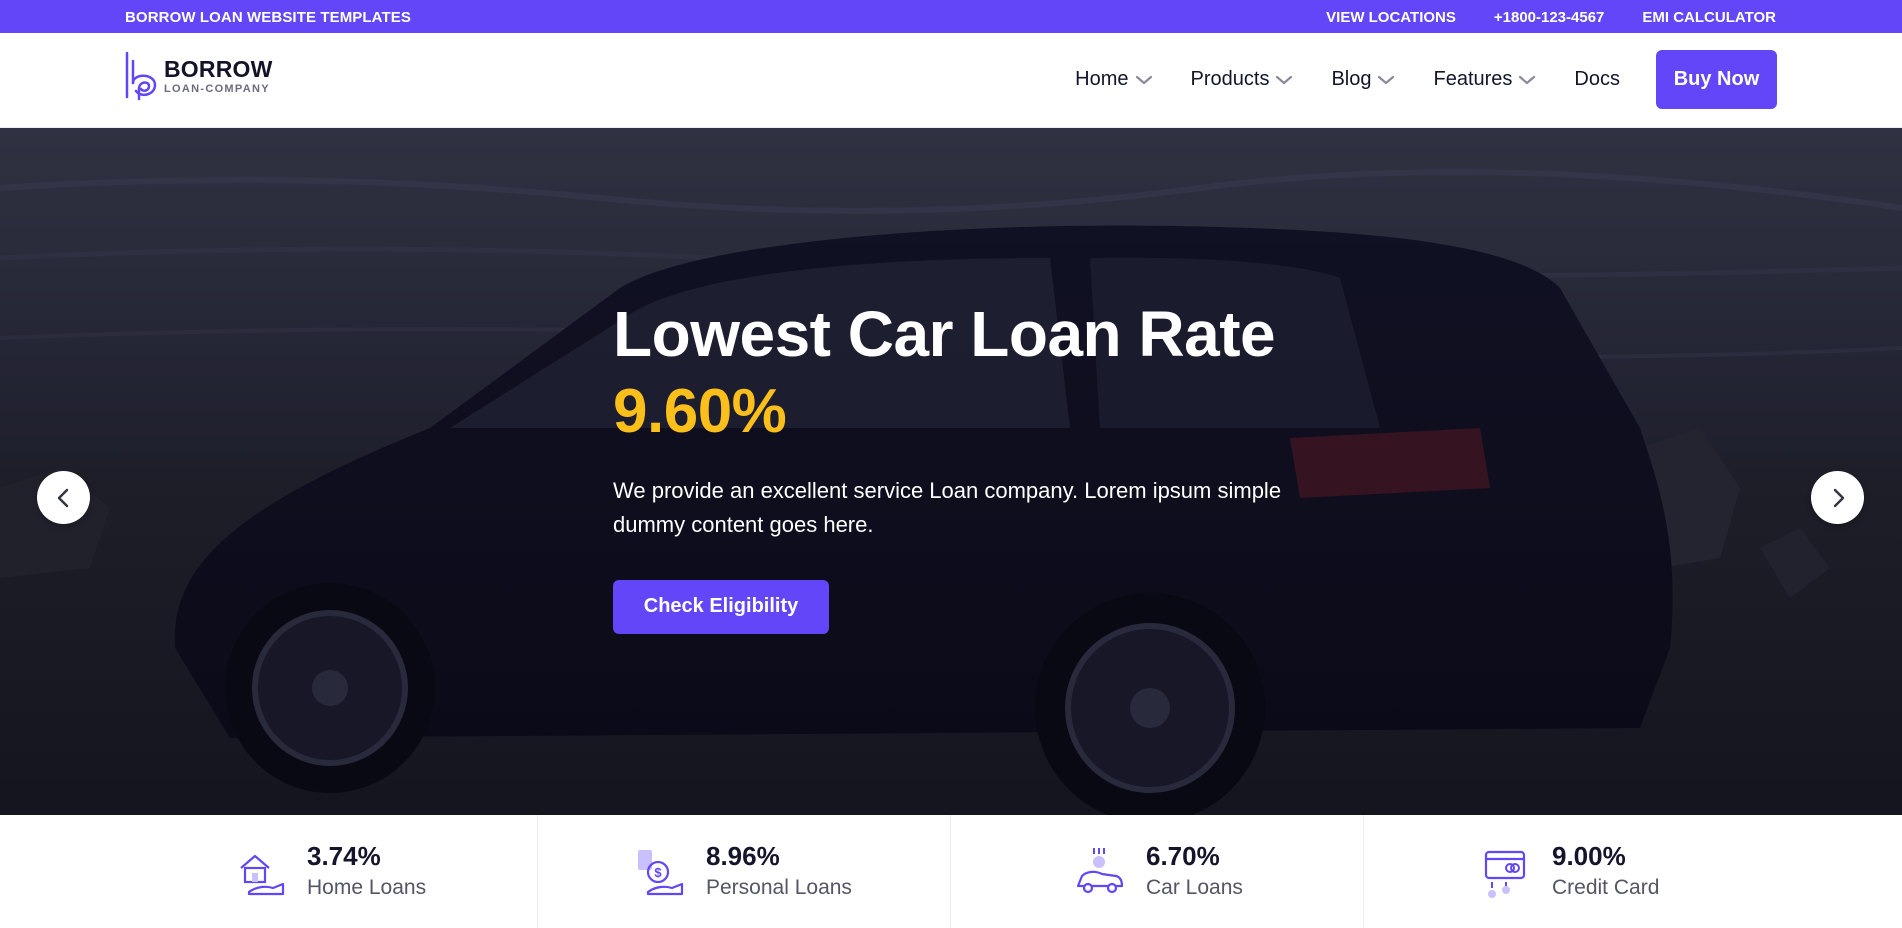 This screenshot has width=1902, height=928. I want to click on rate-label: Home Loans, so click(367, 888).